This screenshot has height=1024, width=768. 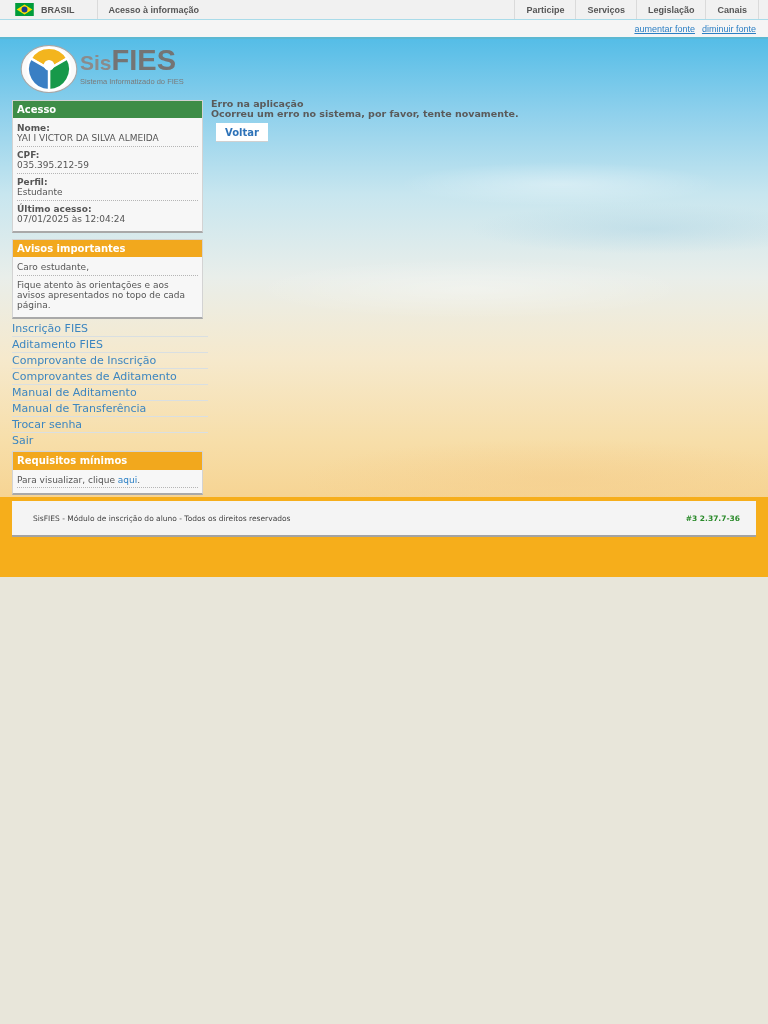 What do you see at coordinates (365, 114) in the screenshot?
I see `error-message: Ocorreu um erro no sistema, por favor, tente novamente.` at bounding box center [365, 114].